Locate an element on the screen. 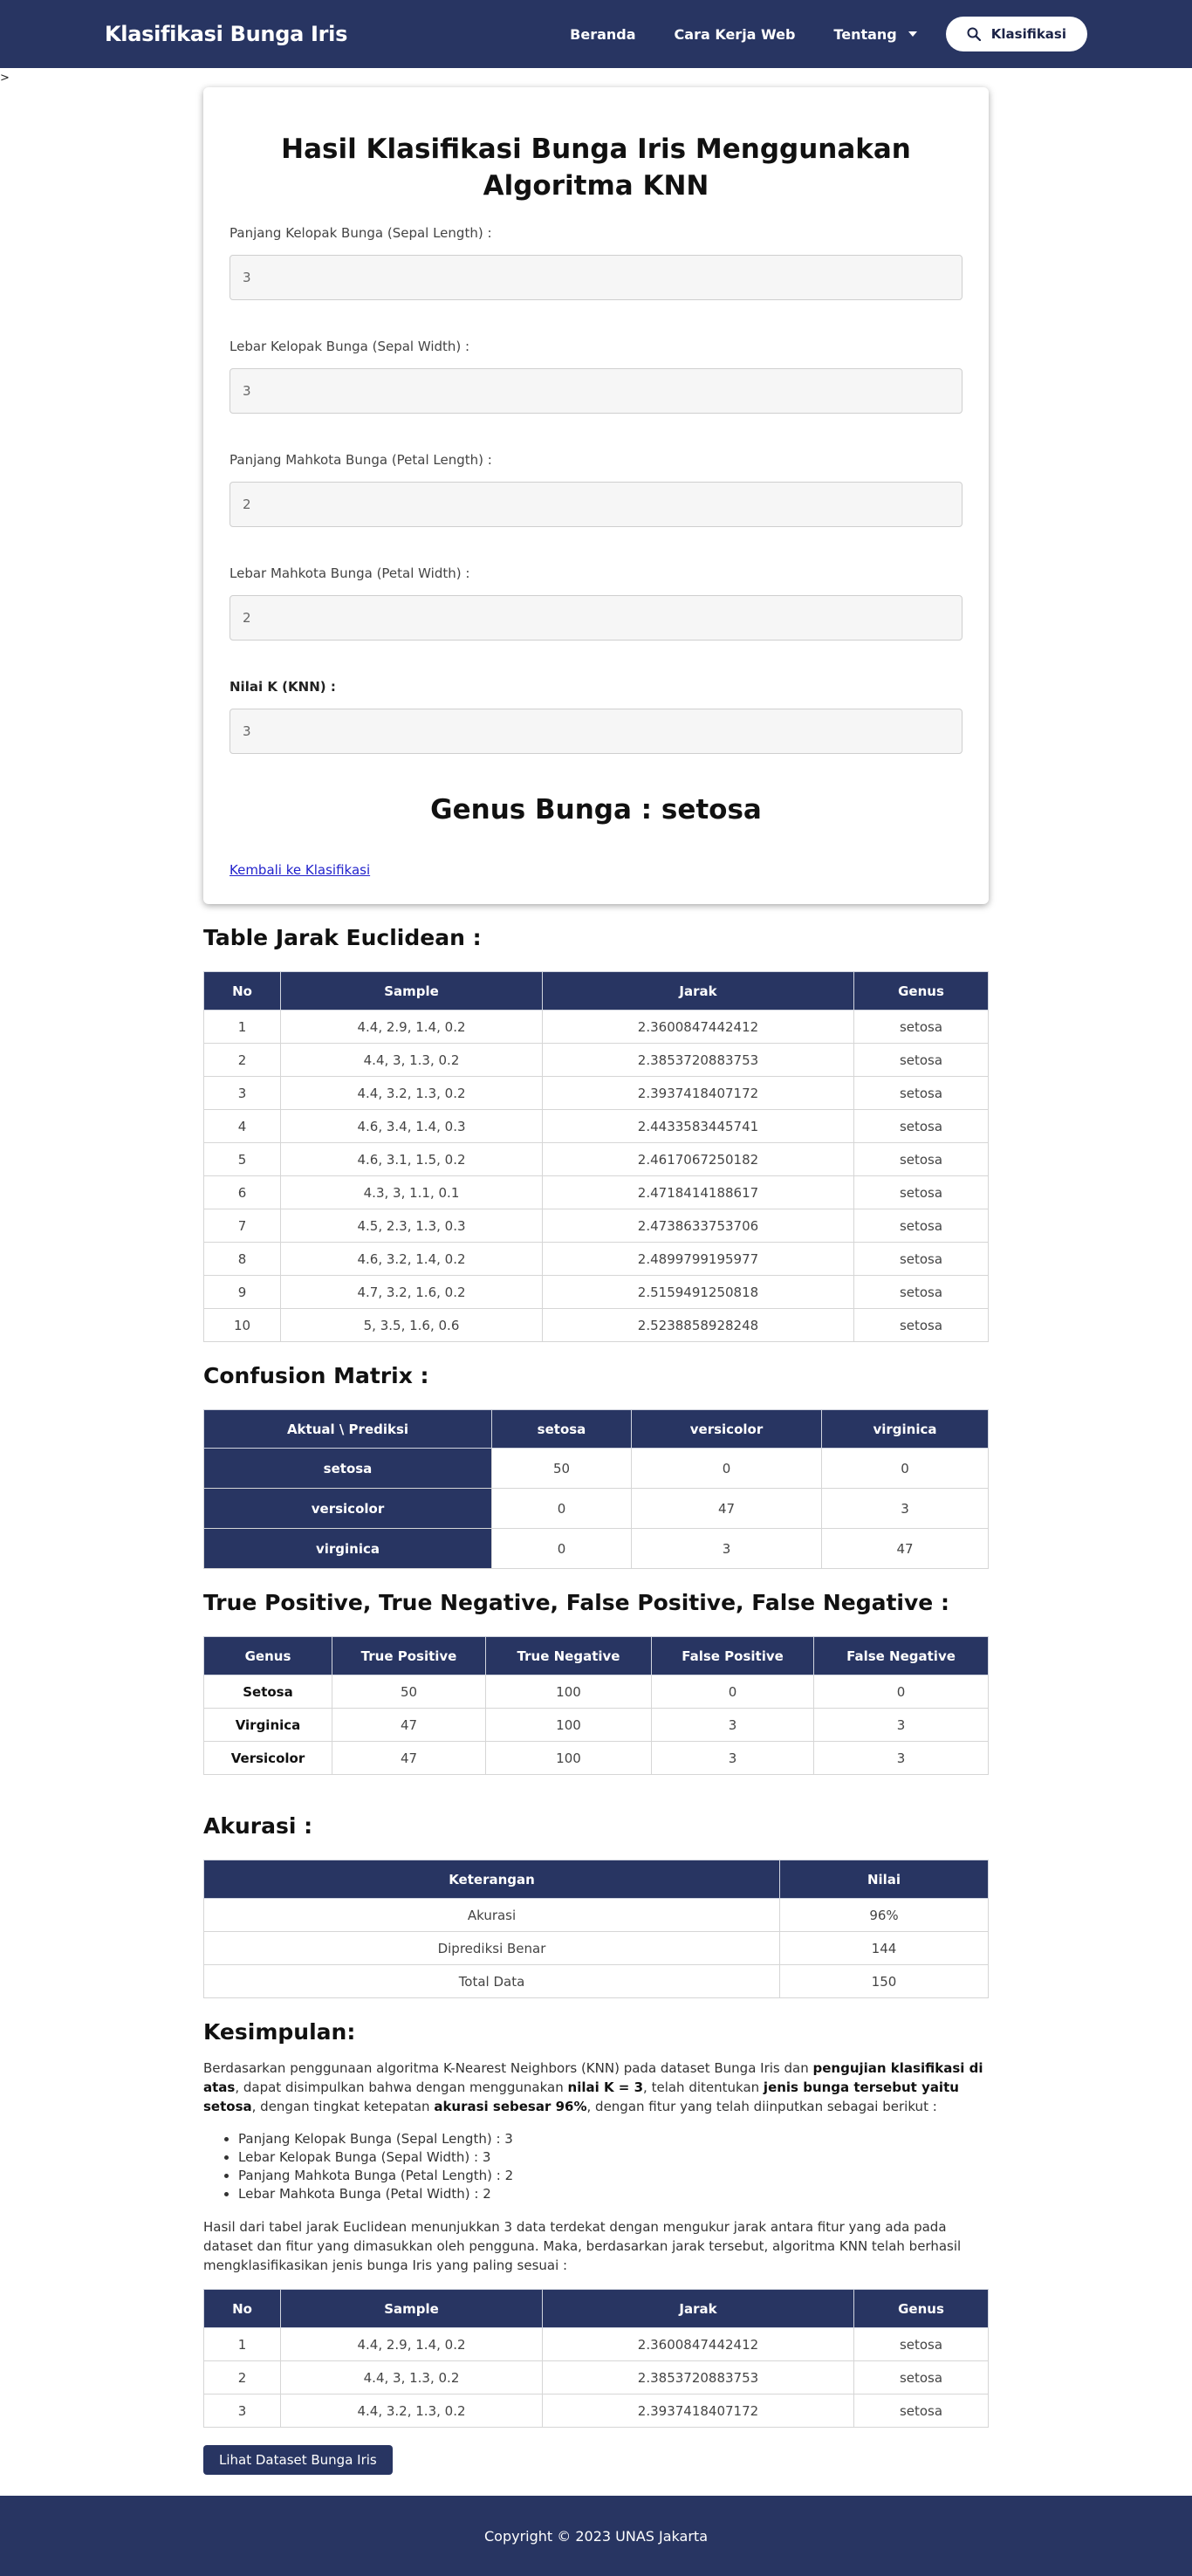 The image size is (1192, 2576). field-sepal-length: Panjang Kelopak Bunga (Sepal Length) : is located at coordinates (596, 279).